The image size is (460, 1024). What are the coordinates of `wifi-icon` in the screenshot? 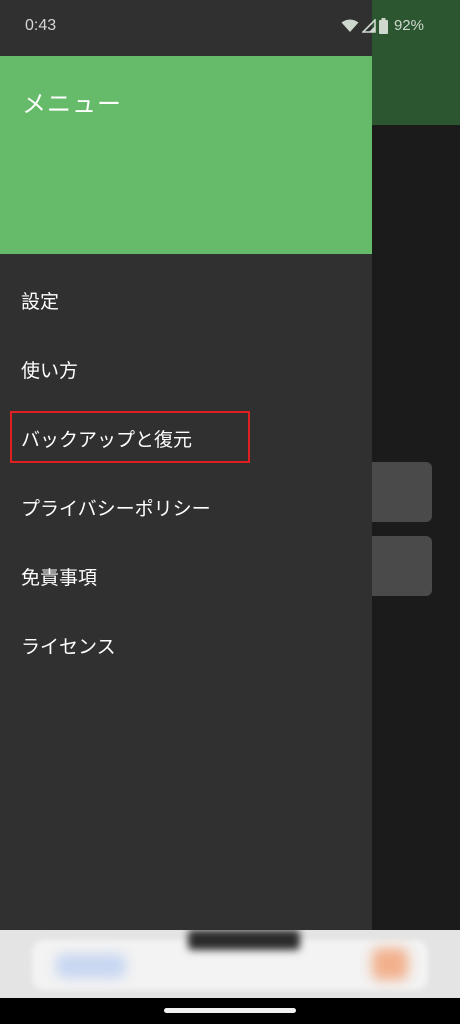 It's located at (350, 26).